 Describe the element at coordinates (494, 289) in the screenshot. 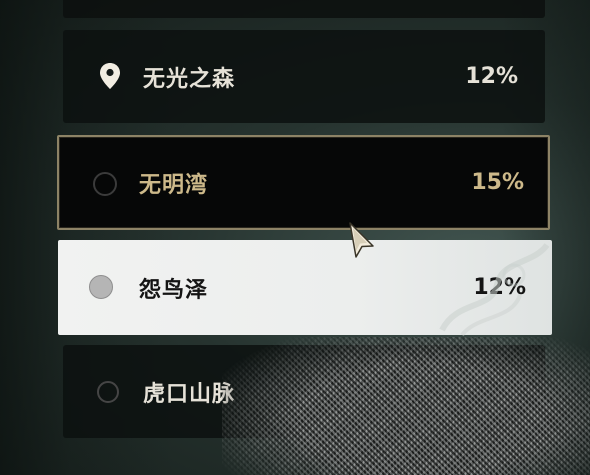

I see `ornament-decoration` at that location.